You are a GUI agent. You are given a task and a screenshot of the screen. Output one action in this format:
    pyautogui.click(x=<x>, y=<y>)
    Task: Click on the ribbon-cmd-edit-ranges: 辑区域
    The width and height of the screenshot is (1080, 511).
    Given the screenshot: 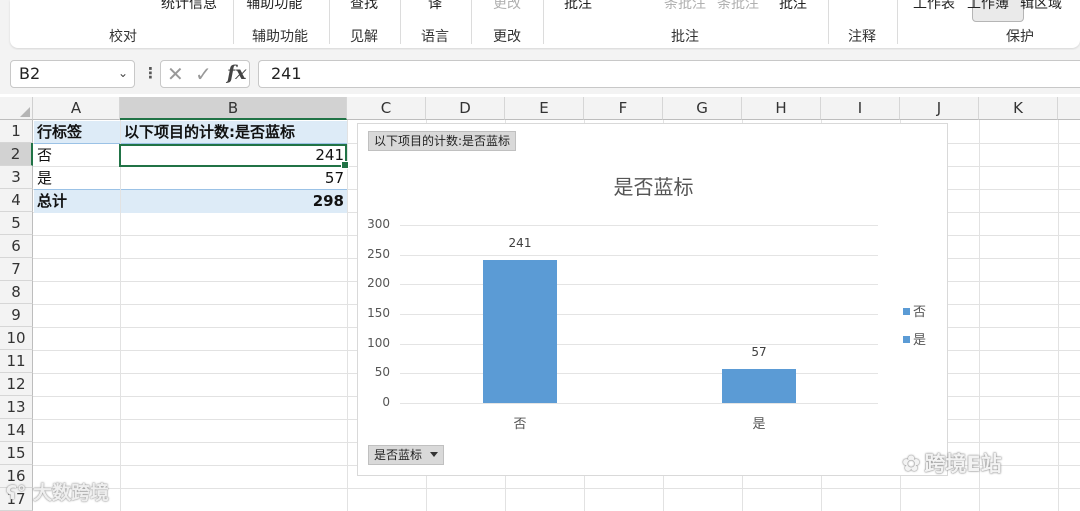 What is the action you would take?
    pyautogui.click(x=1041, y=6)
    